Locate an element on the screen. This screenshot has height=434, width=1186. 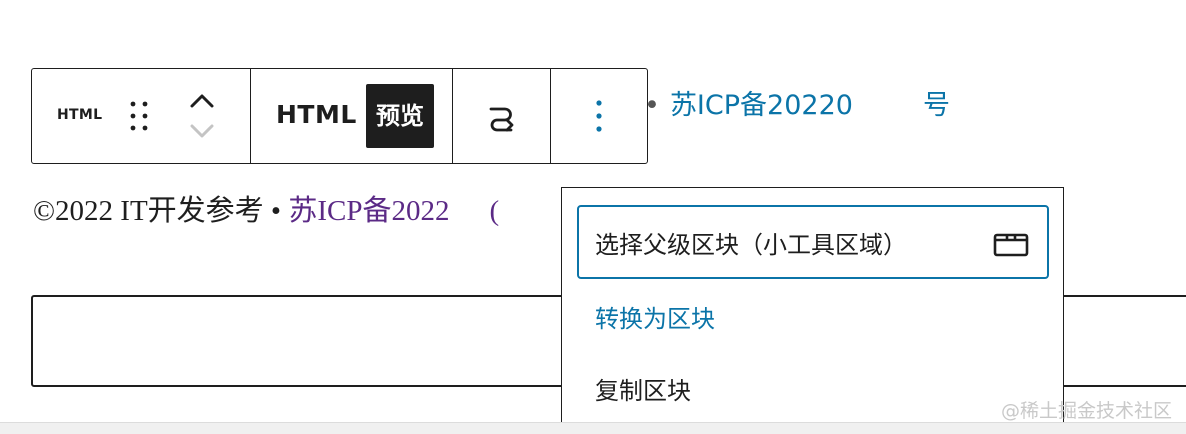
html-preview-tabs: HTML 预览 is located at coordinates (351, 116).